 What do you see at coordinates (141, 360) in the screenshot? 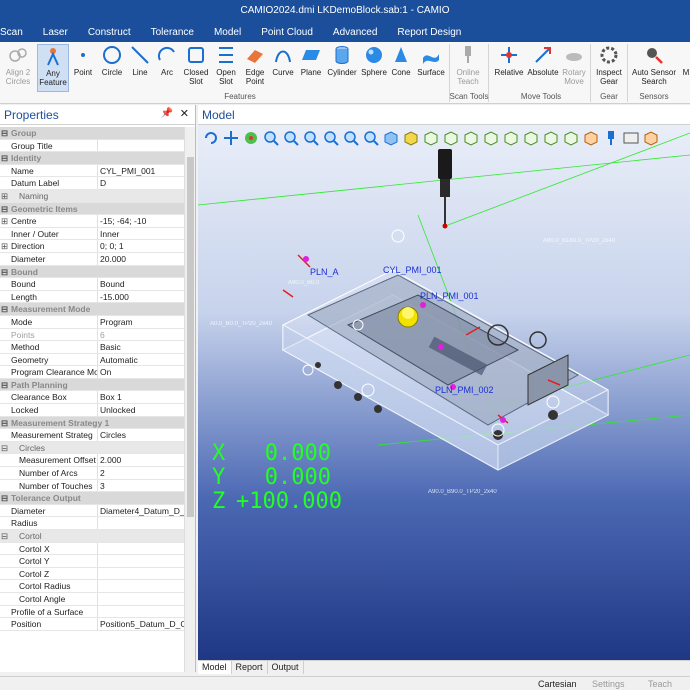
I see `property-value: Automatic` at bounding box center [141, 360].